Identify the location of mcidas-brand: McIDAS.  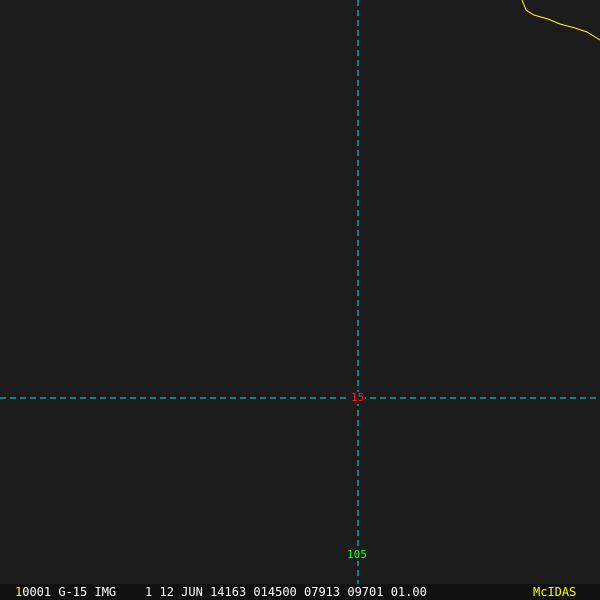
(555, 592).